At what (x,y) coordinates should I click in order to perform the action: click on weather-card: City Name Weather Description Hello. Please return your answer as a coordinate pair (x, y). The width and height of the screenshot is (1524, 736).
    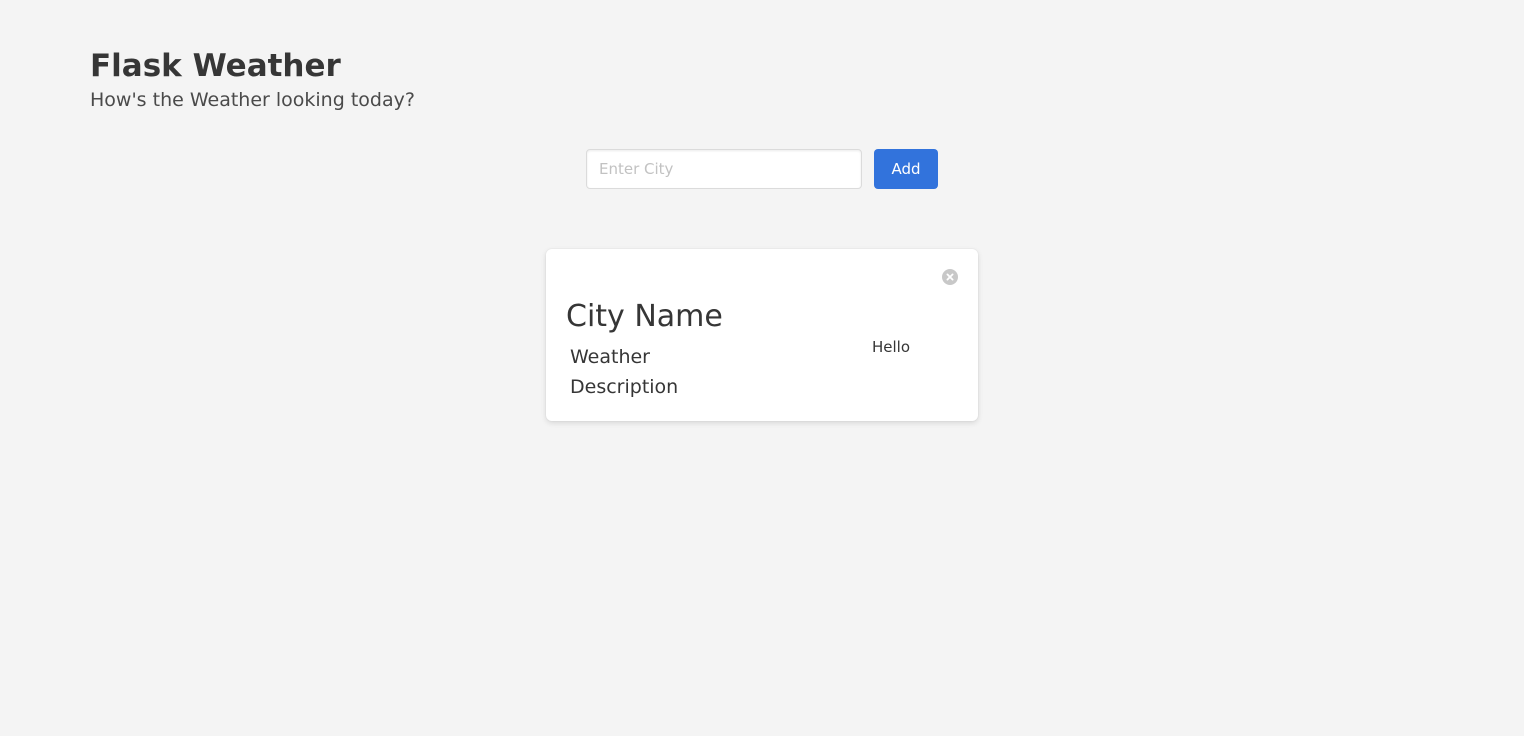
    Looking at the image, I should click on (762, 335).